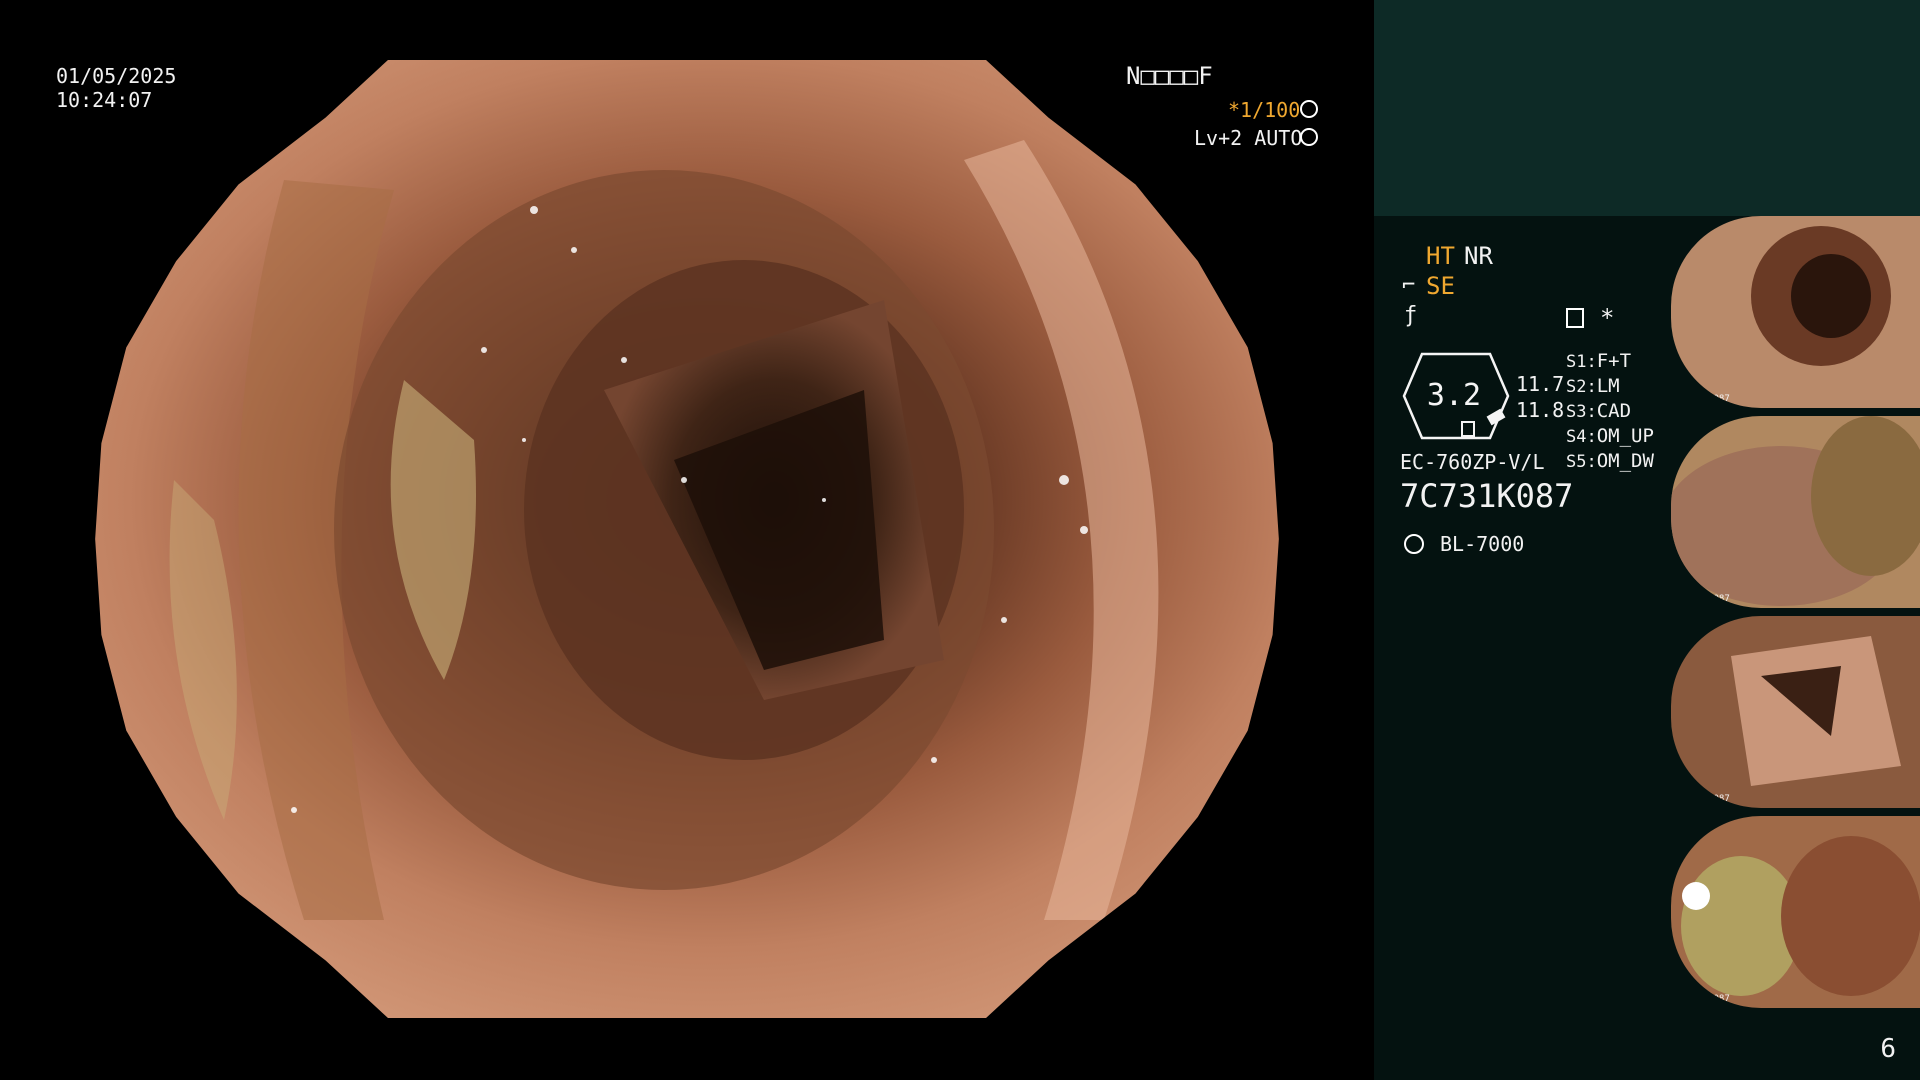 The image size is (1920, 1080). I want to click on setting-value: OM_UP, so click(1625, 436).